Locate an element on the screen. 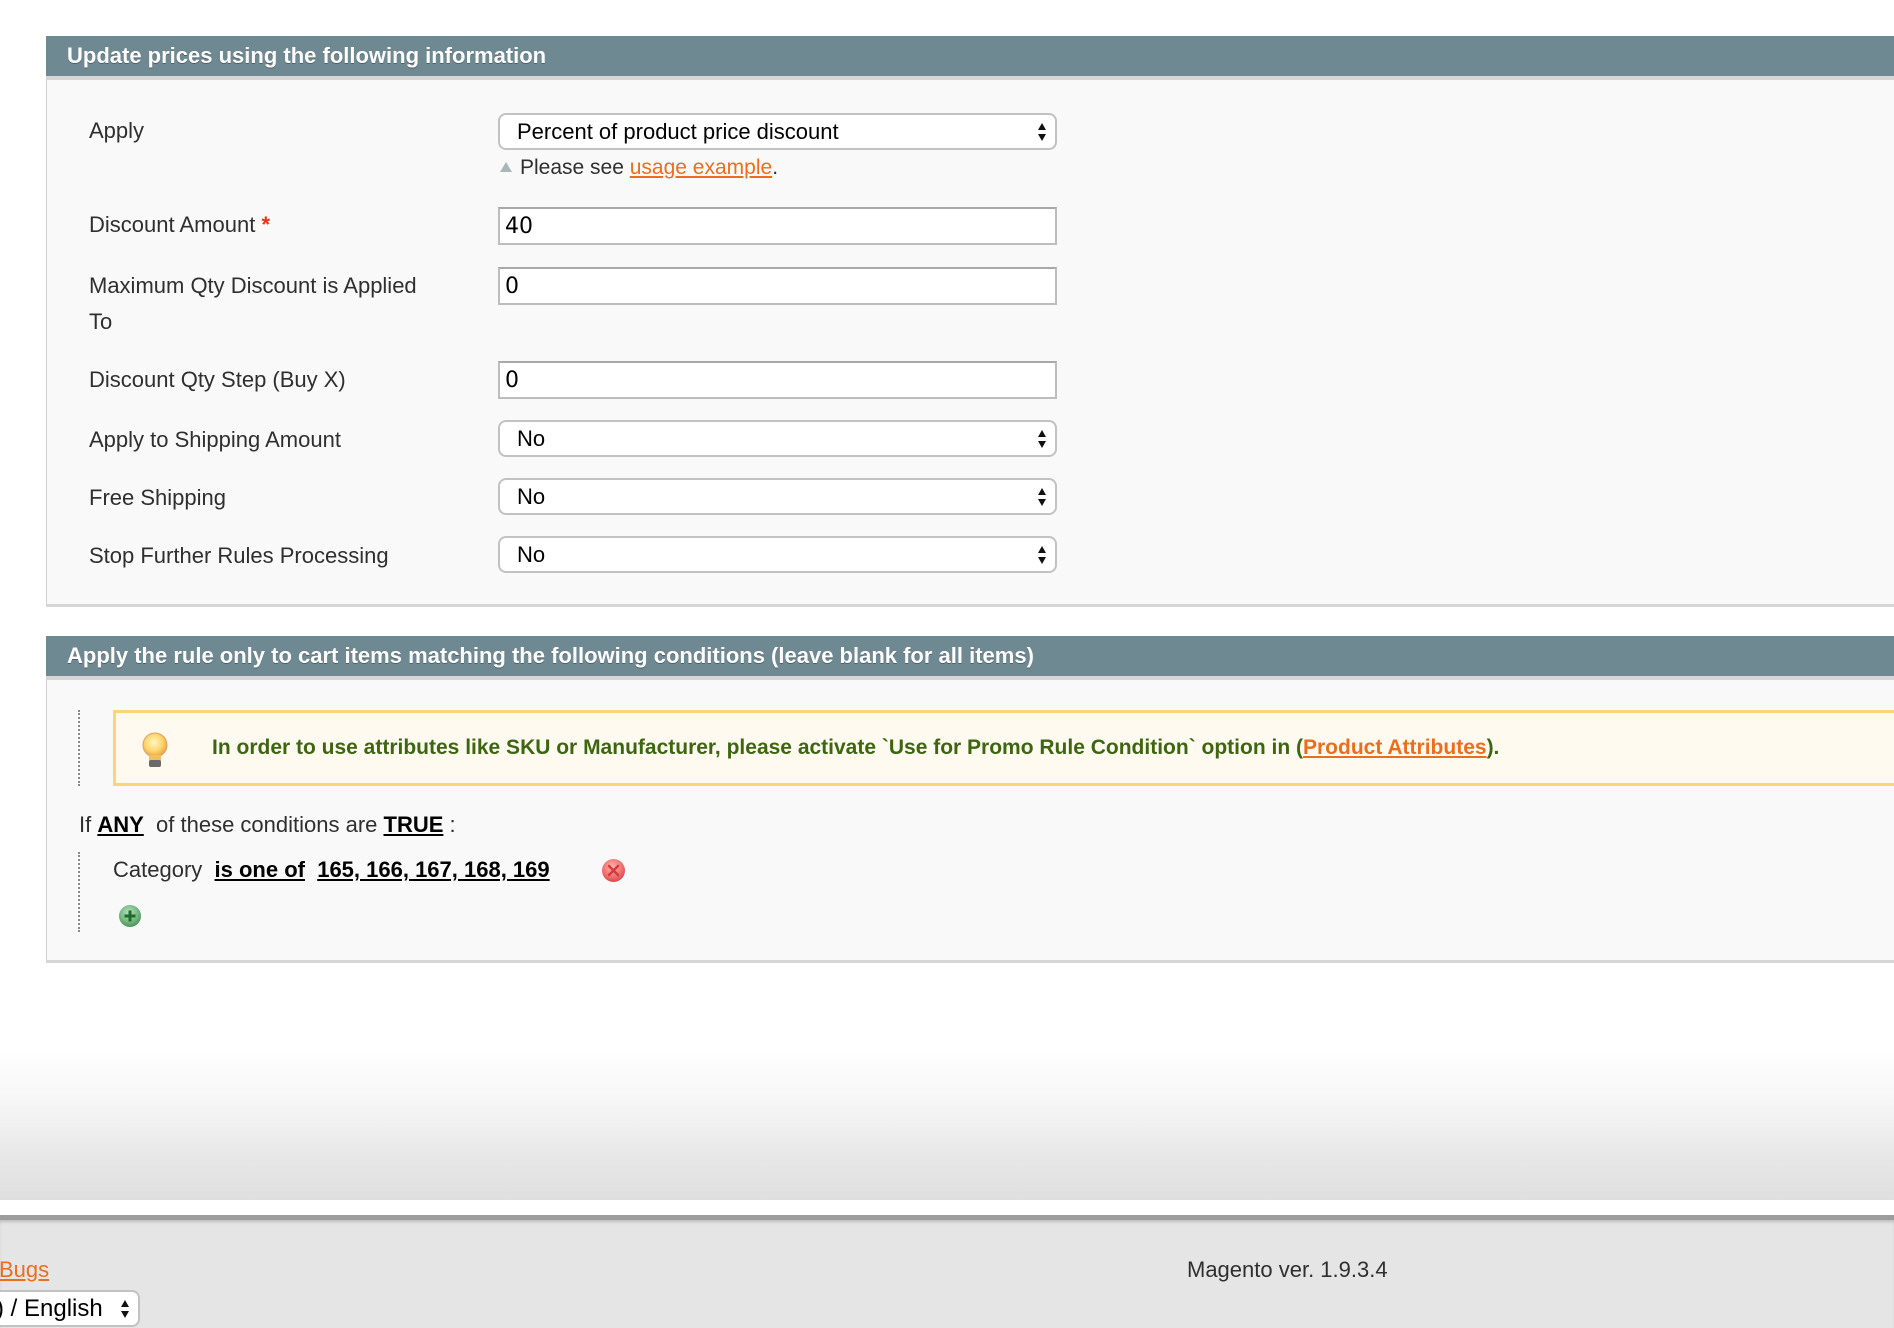 The height and width of the screenshot is (1328, 1894). report-bugs-link: l Bugs is located at coordinates (24, 1270).